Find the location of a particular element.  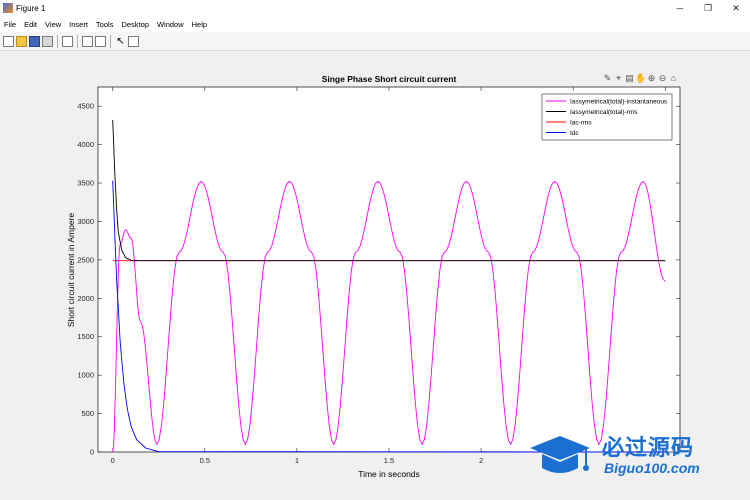

legend-entry: Iassymetrical(total)-rms is located at coordinates (604, 112).